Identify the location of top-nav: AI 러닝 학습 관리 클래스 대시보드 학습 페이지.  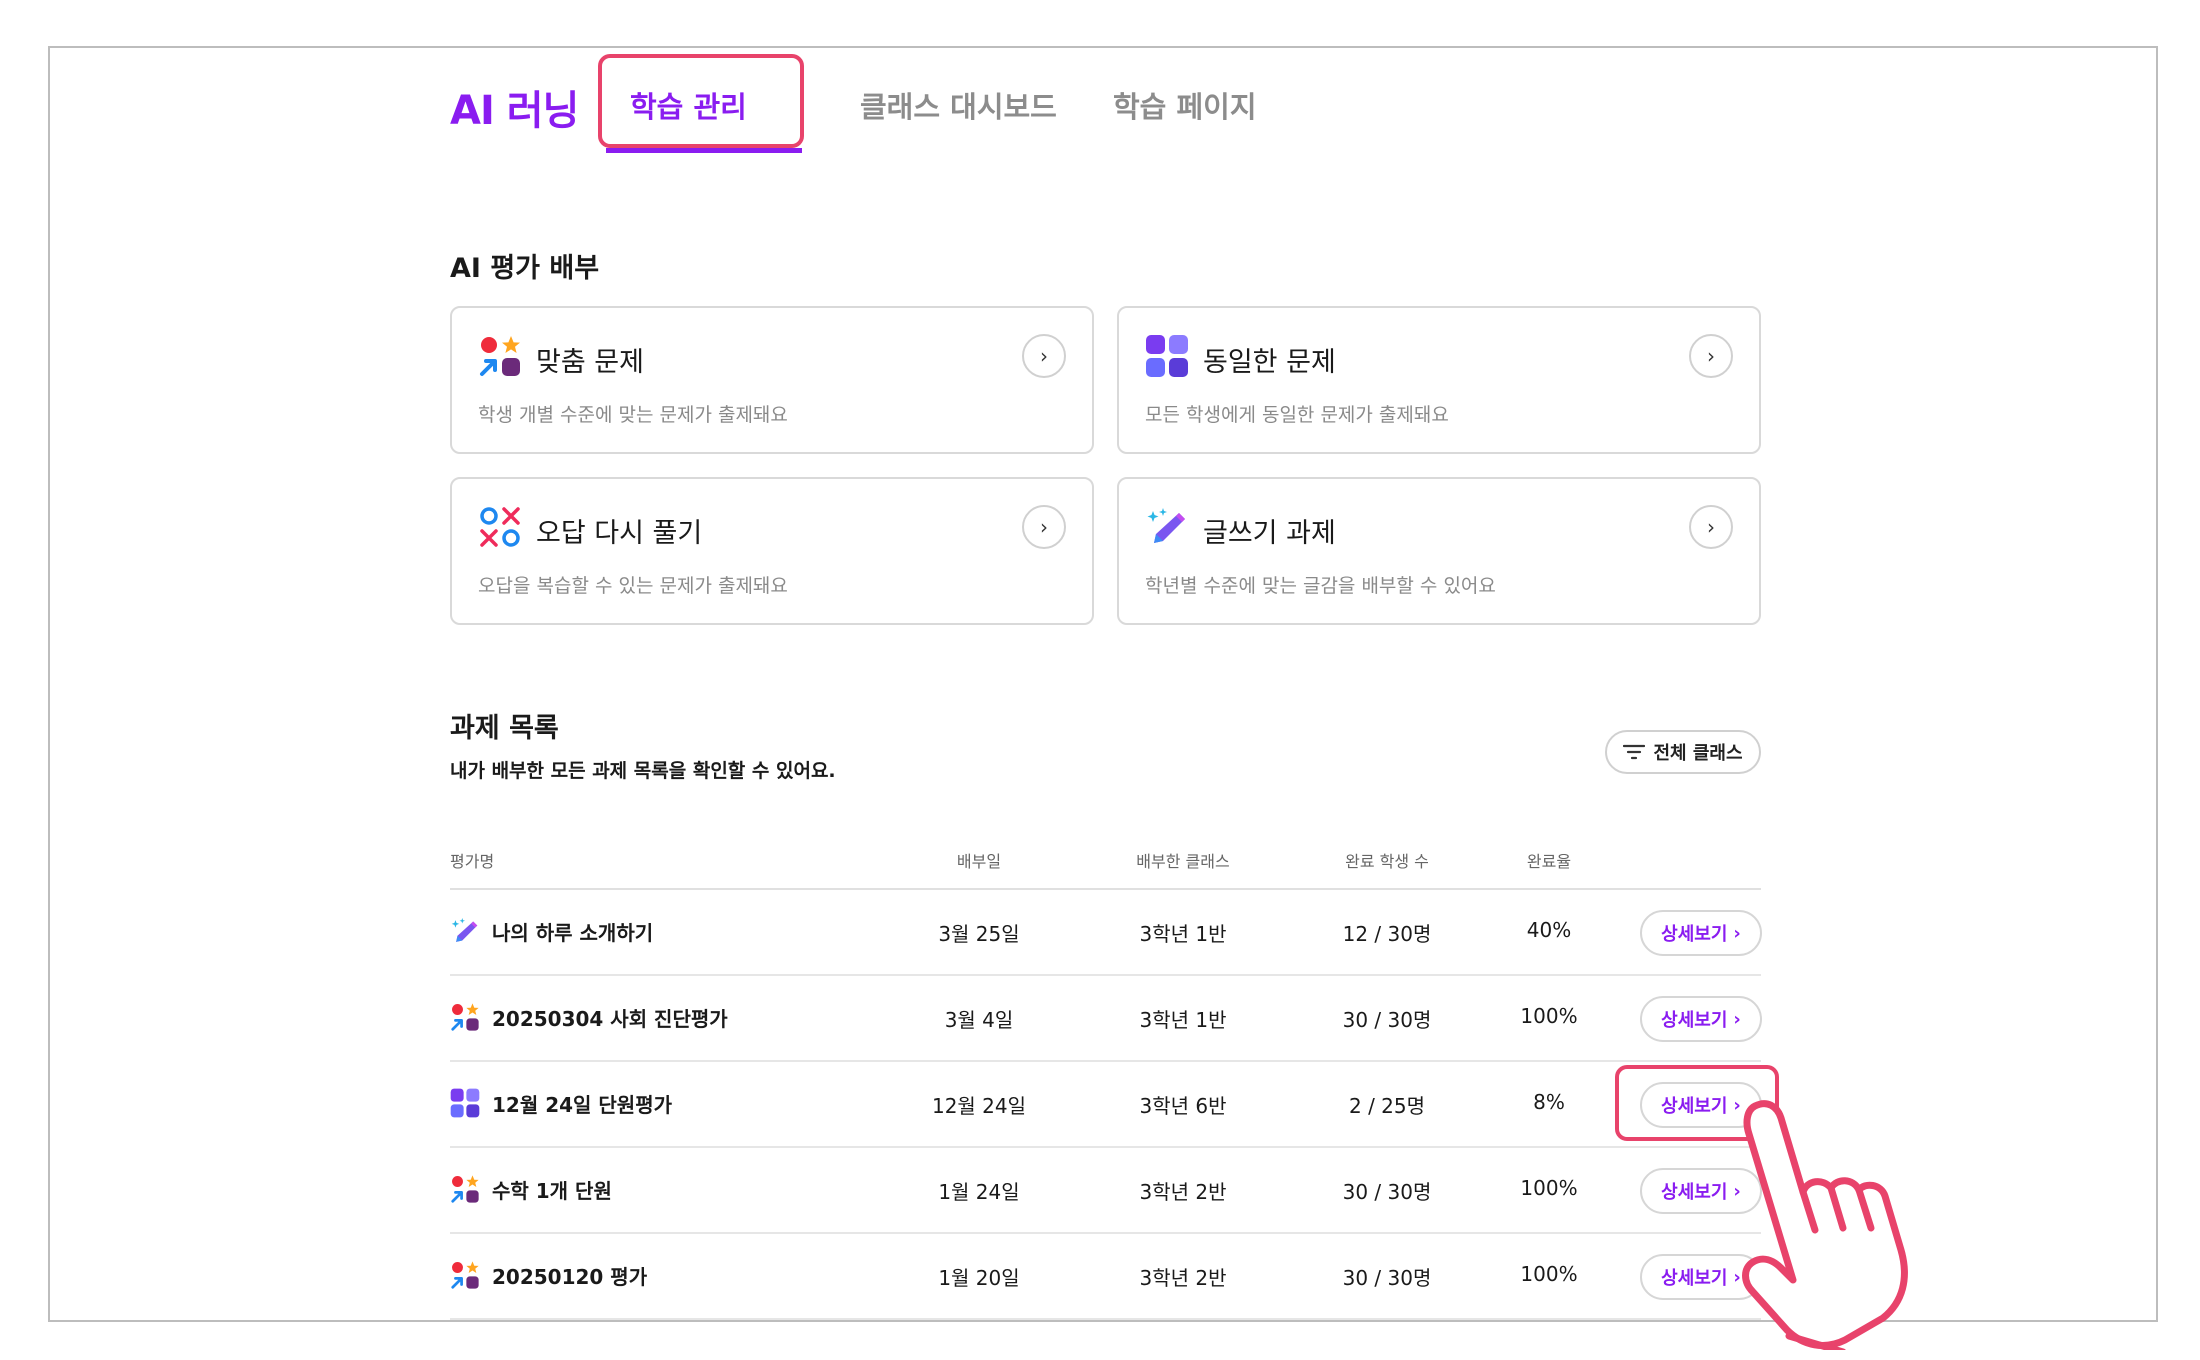
(1130, 103).